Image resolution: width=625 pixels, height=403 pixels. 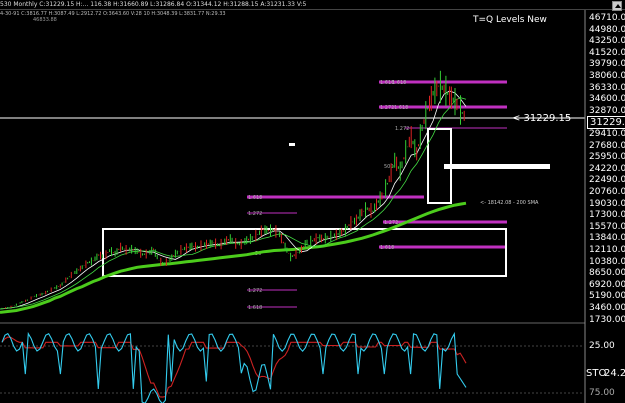 What do you see at coordinates (542, 118) in the screenshot?
I see `current-price-pointer: < 31229.15` at bounding box center [542, 118].